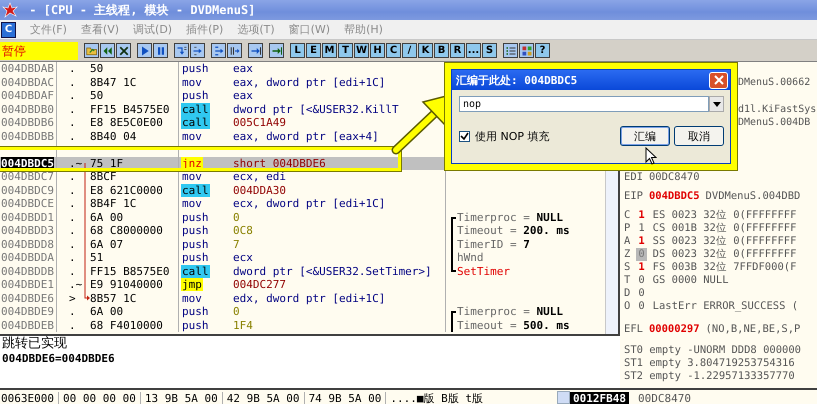  I want to click on fpu-register-text: ST1 empty 3.804719253754316, so click(709, 363).